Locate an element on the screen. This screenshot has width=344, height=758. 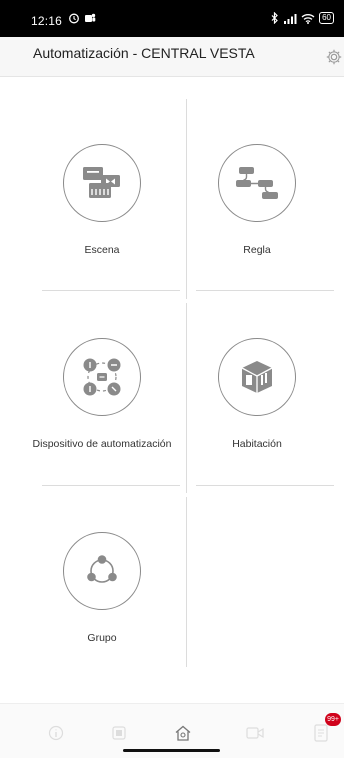
tile-habitacion: Habitación is located at coordinates (257, 394).